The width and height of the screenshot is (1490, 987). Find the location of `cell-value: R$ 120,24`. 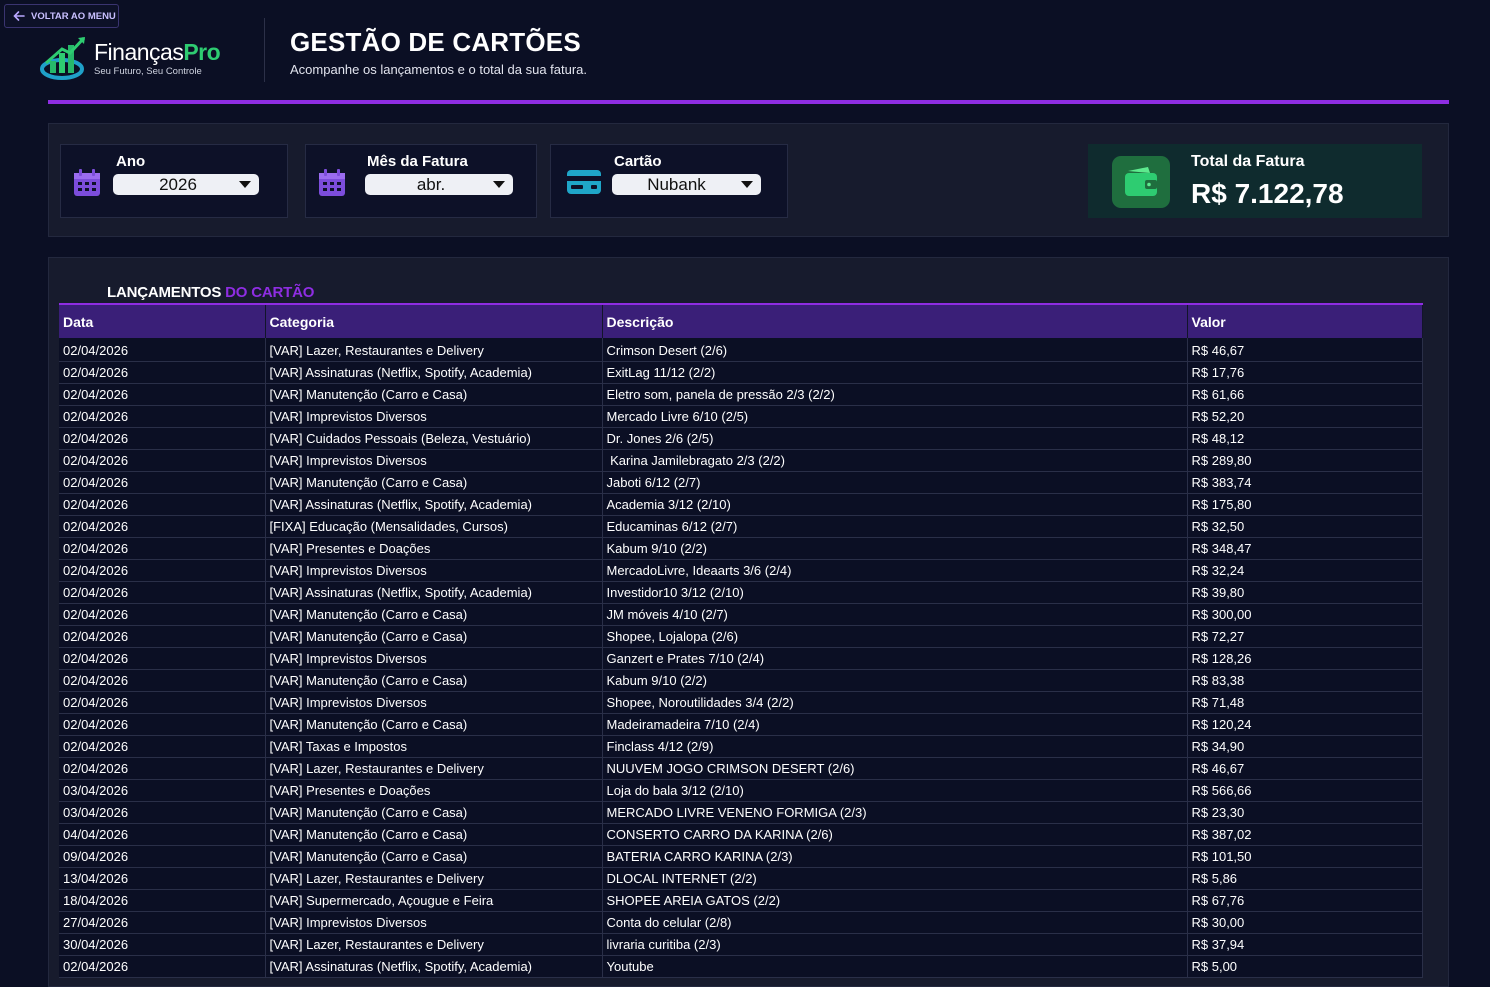

cell-value: R$ 120,24 is located at coordinates (1305, 724).